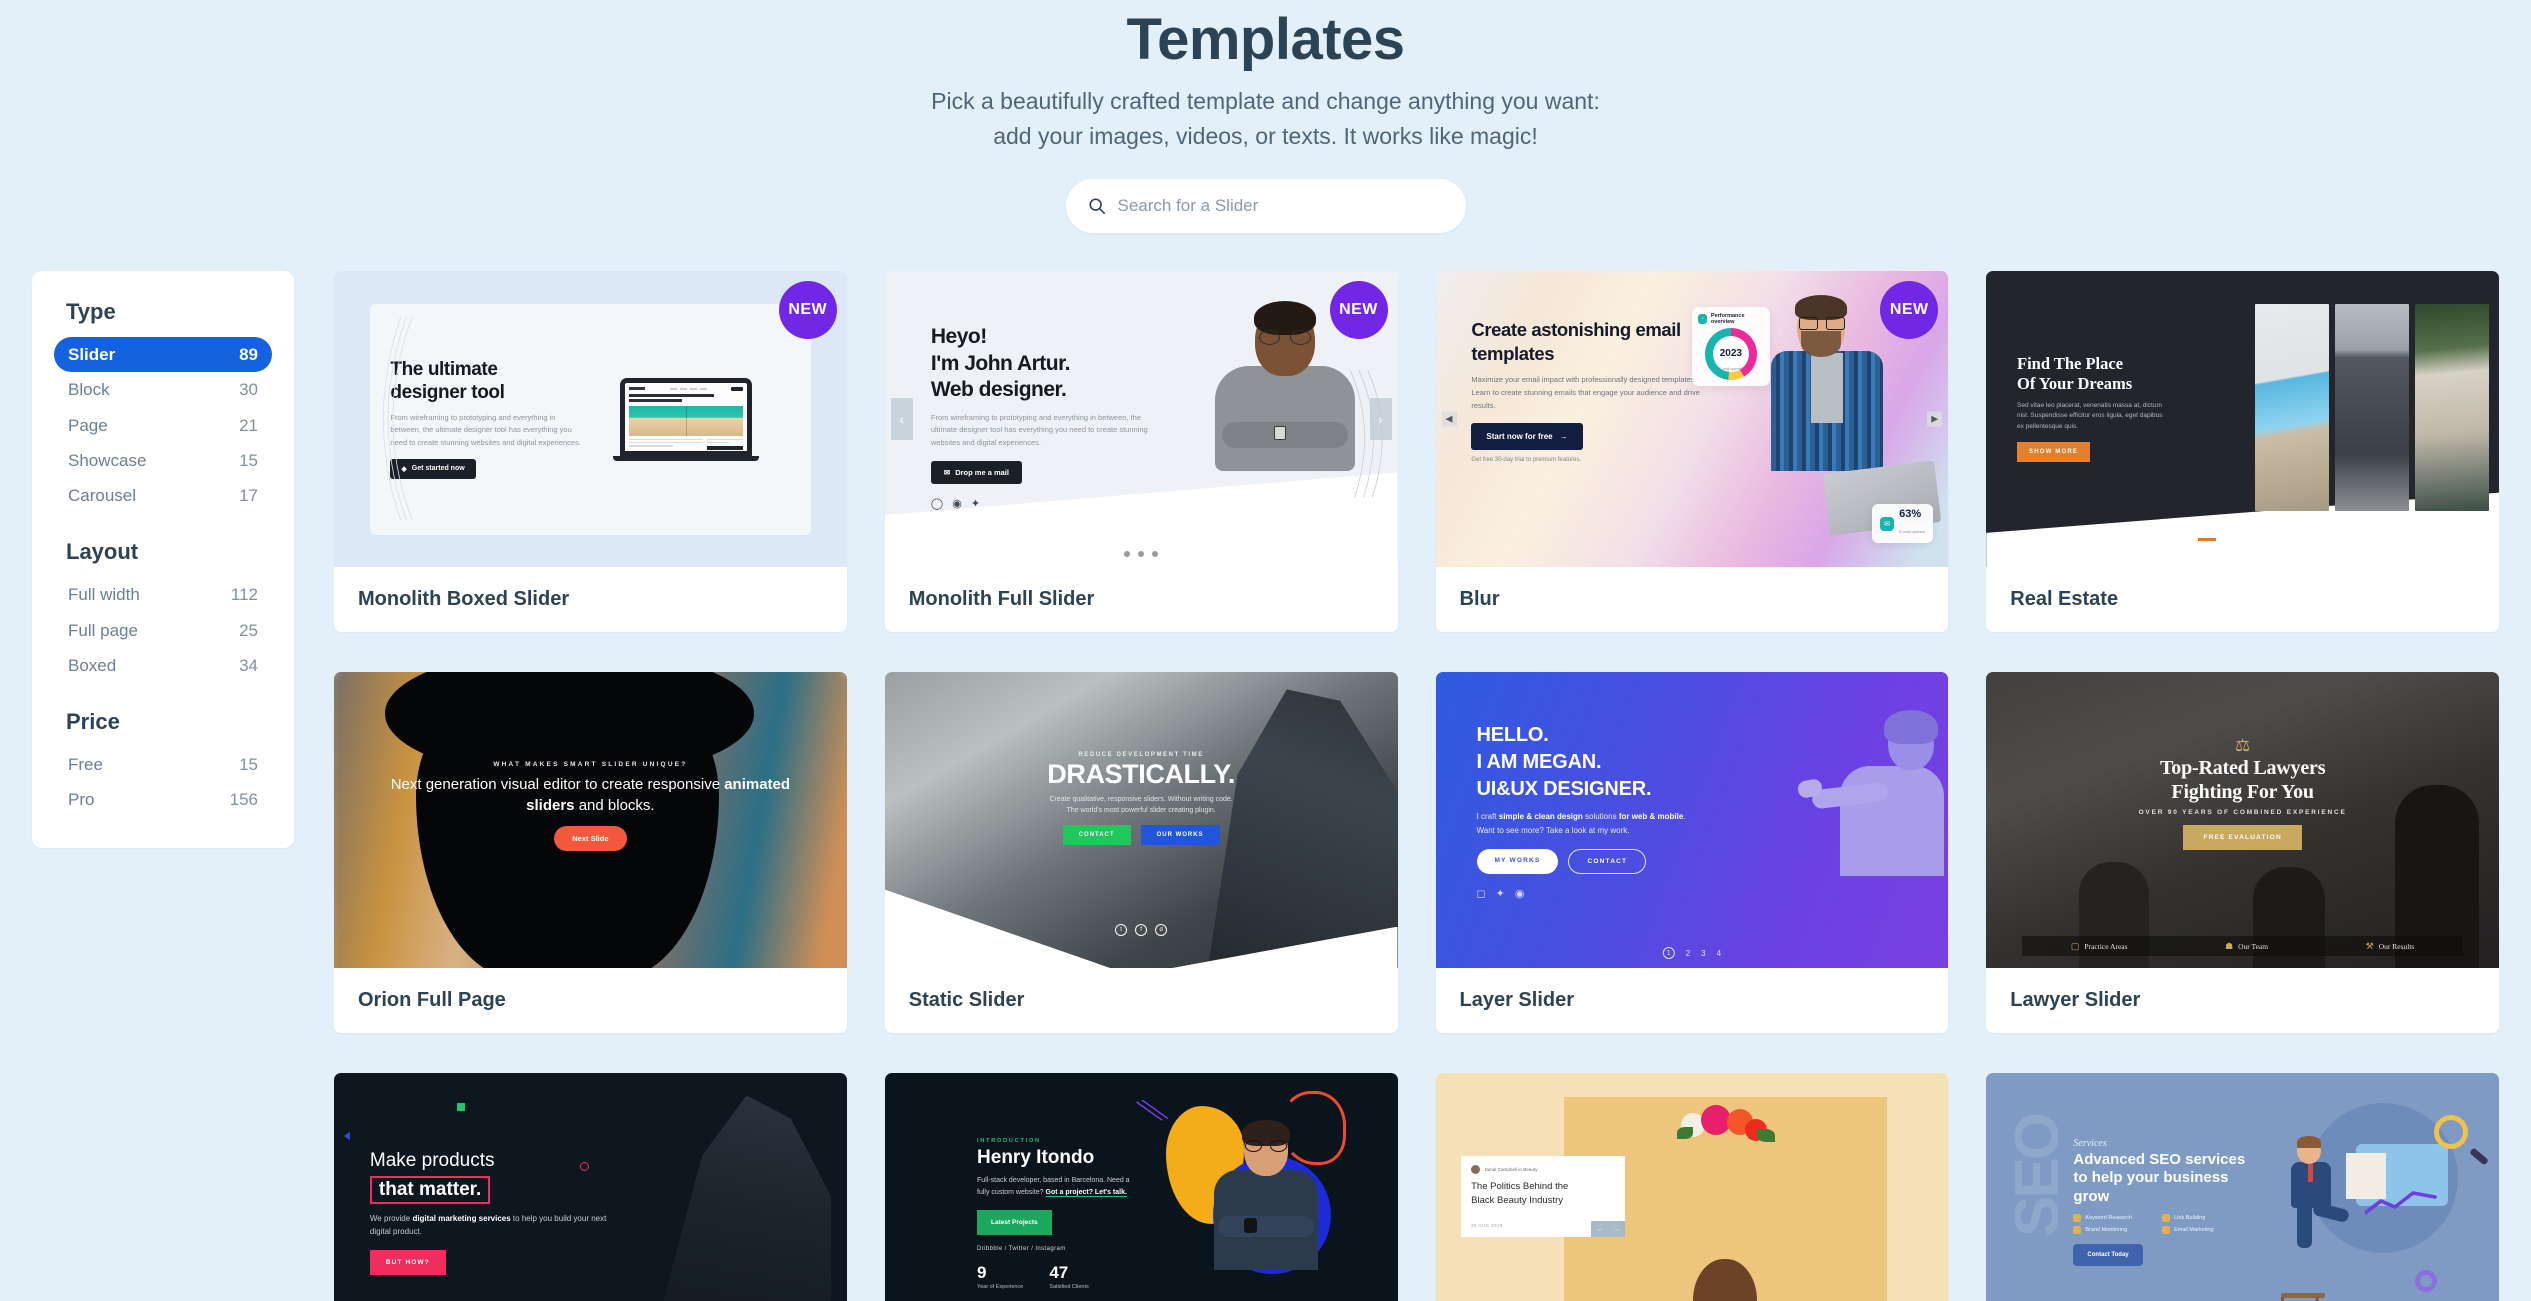 This screenshot has width=2531, height=1301. Describe the element at coordinates (1449, 419) in the screenshot. I see `prev-slide-arrow-icon: ◀` at that location.